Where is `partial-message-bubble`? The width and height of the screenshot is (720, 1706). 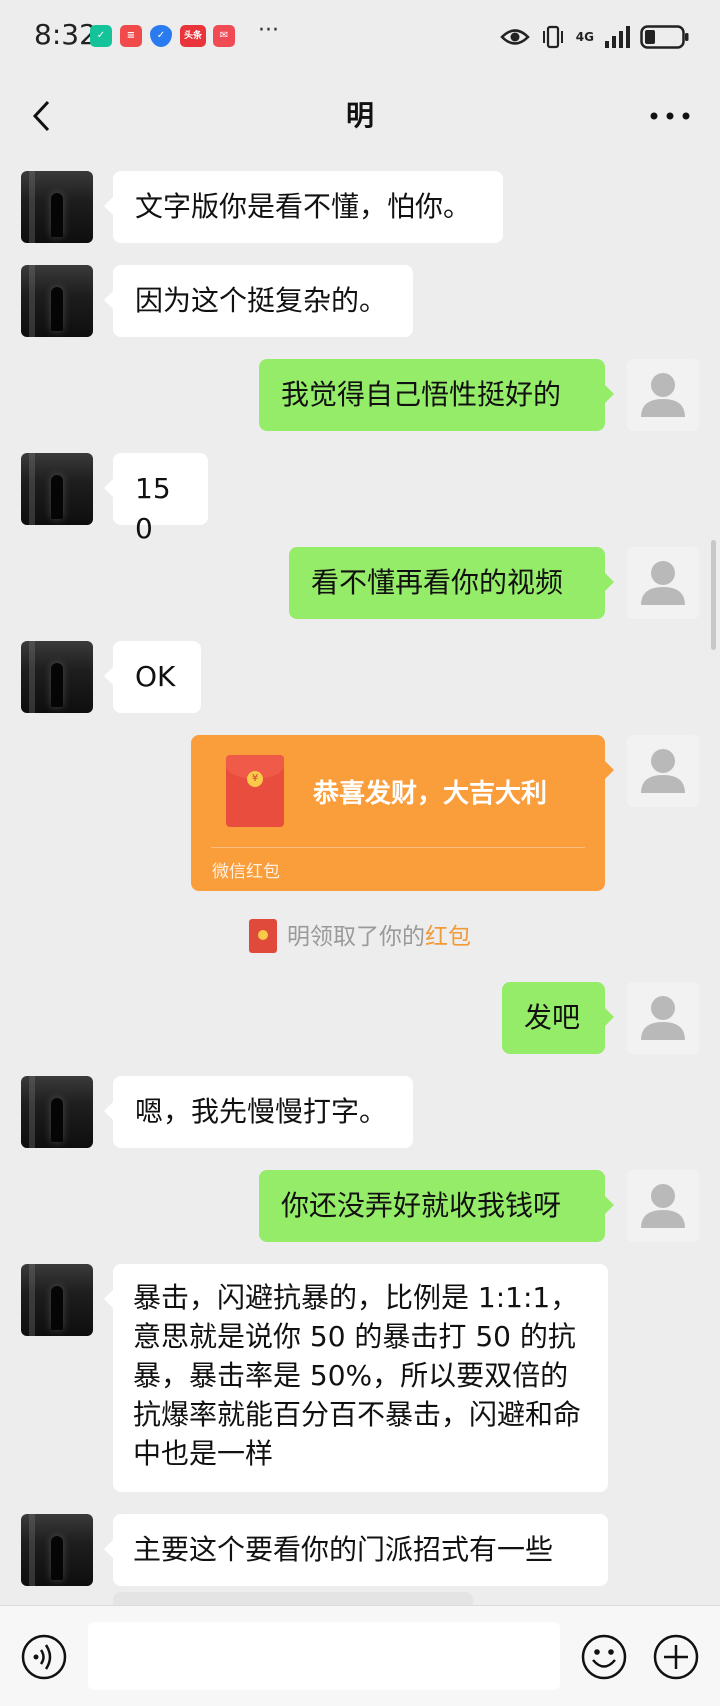 partial-message-bubble is located at coordinates (293, 1598).